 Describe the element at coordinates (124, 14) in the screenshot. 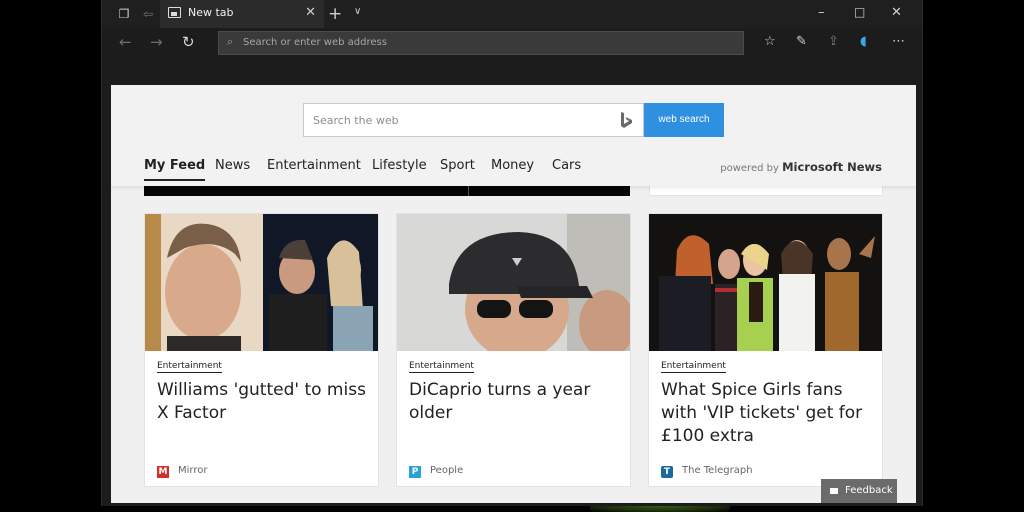

I see `tabs-aside-icon: ❐` at that location.